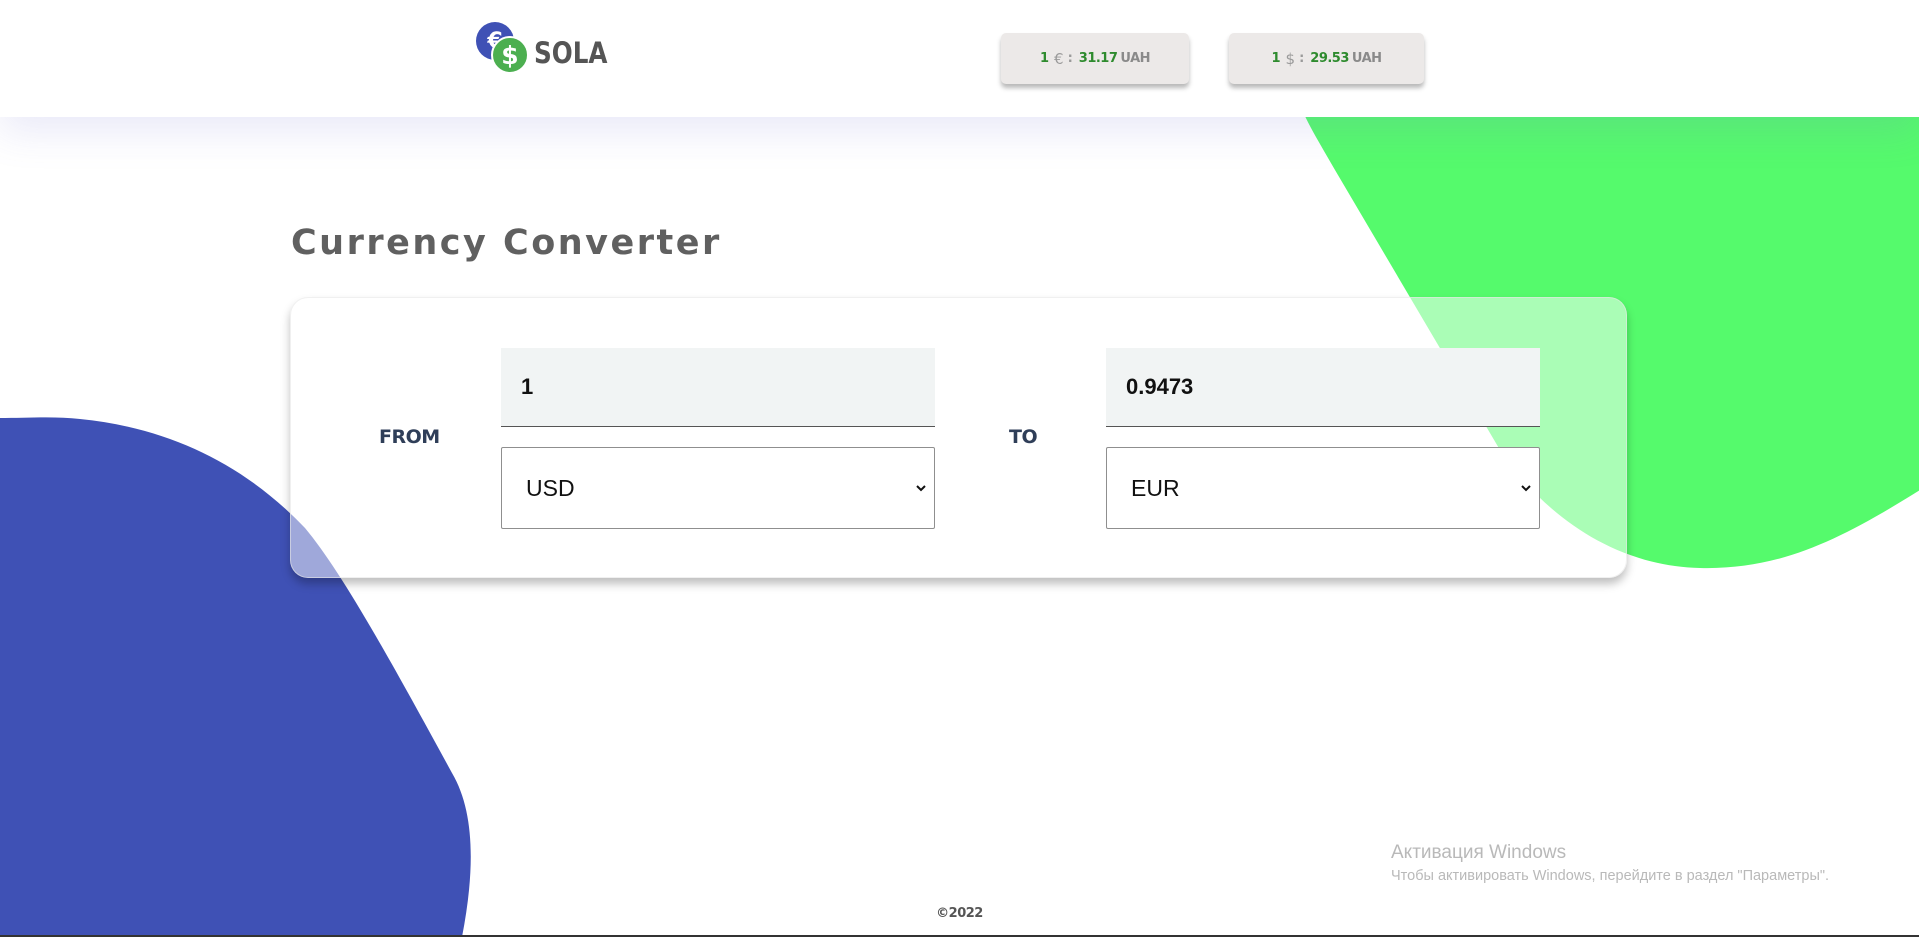 This screenshot has height=937, width=1919. I want to click on to-label: TO, so click(1023, 437).